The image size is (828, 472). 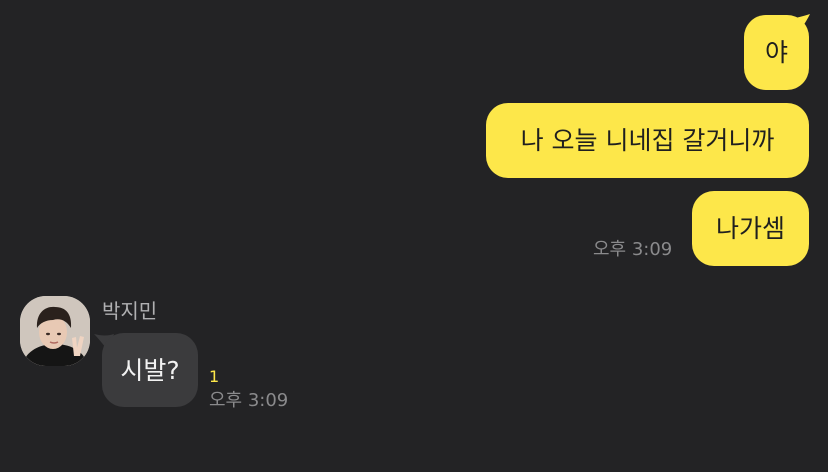 I want to click on outgoing-message-3: 나가셈, so click(x=750, y=228).